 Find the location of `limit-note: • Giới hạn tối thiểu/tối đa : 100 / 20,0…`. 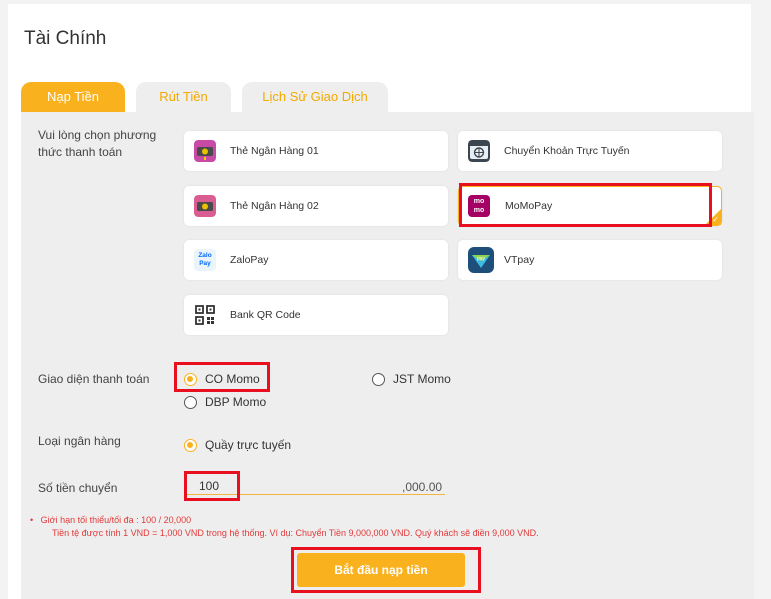

limit-note: • Giới hạn tối thiểu/tối đa : 100 / 20,0… is located at coordinates (110, 520).